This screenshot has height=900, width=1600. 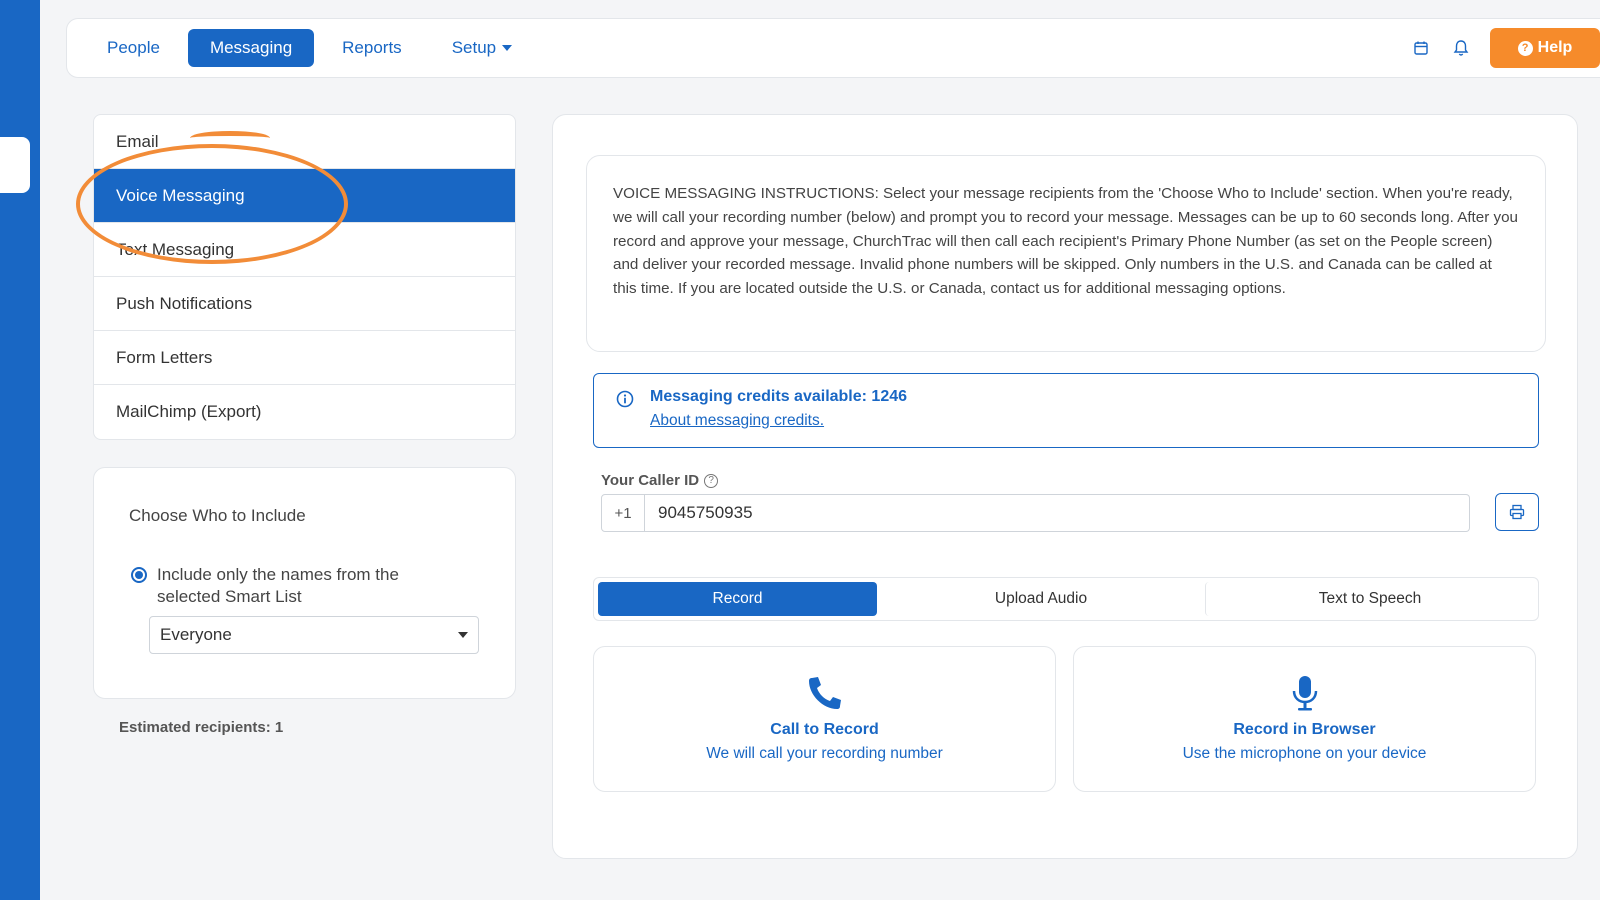 What do you see at coordinates (304, 358) in the screenshot?
I see `menu-item-form-letters: Form Letters` at bounding box center [304, 358].